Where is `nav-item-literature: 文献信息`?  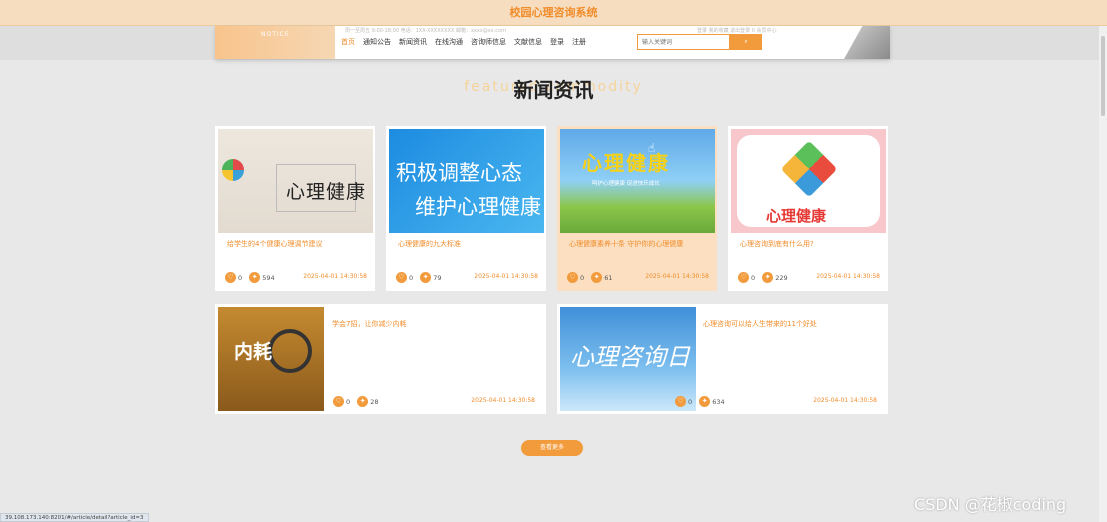
nav-item-literature: 文献信息 is located at coordinates (528, 42).